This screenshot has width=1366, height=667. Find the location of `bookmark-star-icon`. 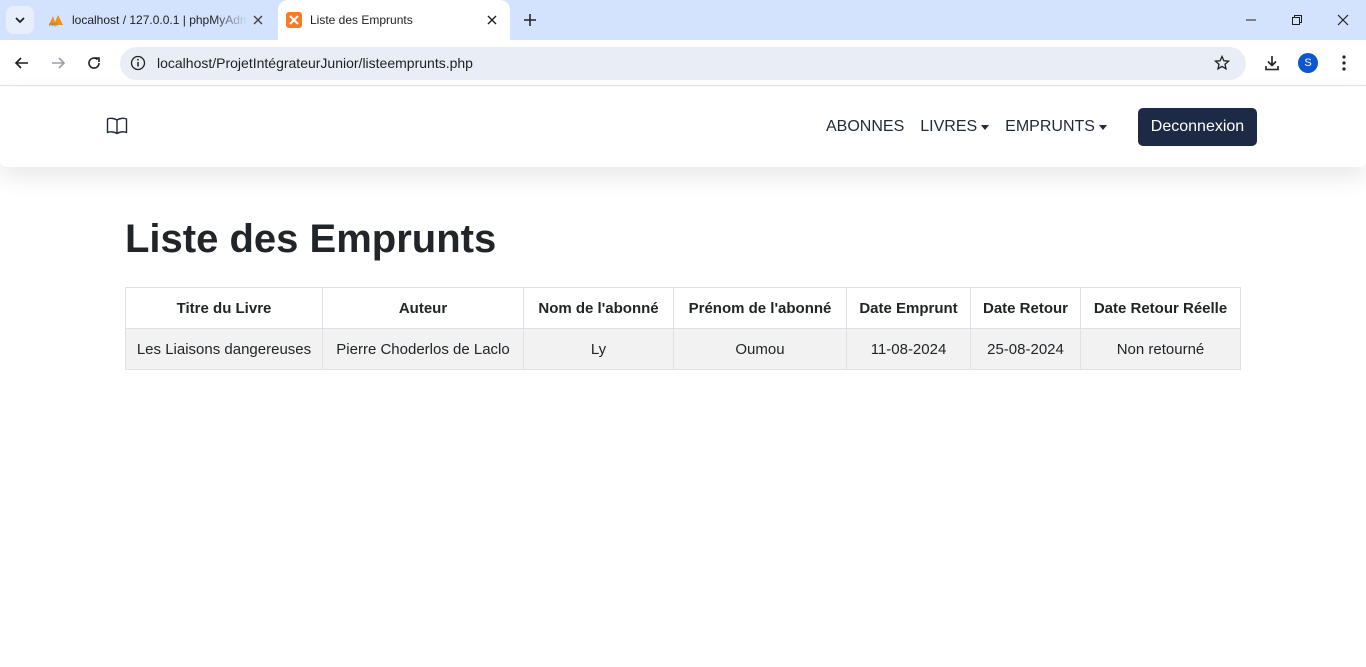

bookmark-star-icon is located at coordinates (1222, 63).